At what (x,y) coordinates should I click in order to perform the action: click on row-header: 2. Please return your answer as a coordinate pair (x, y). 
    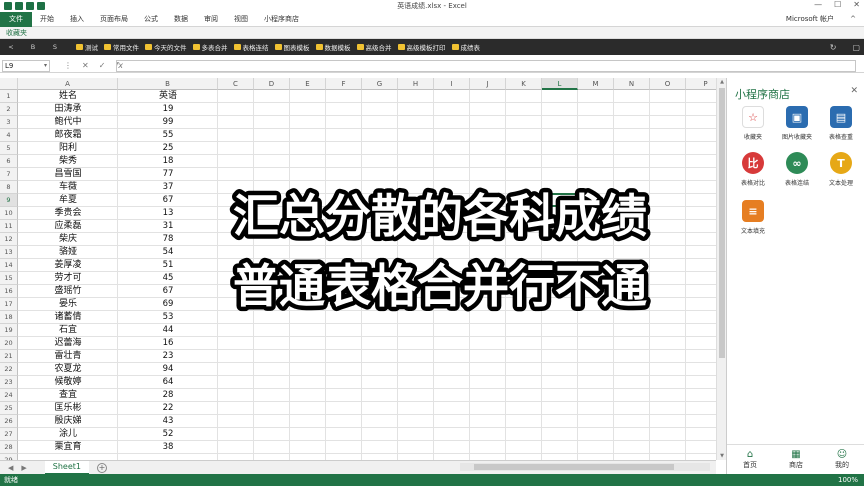
    Looking at the image, I should click on (9, 109).